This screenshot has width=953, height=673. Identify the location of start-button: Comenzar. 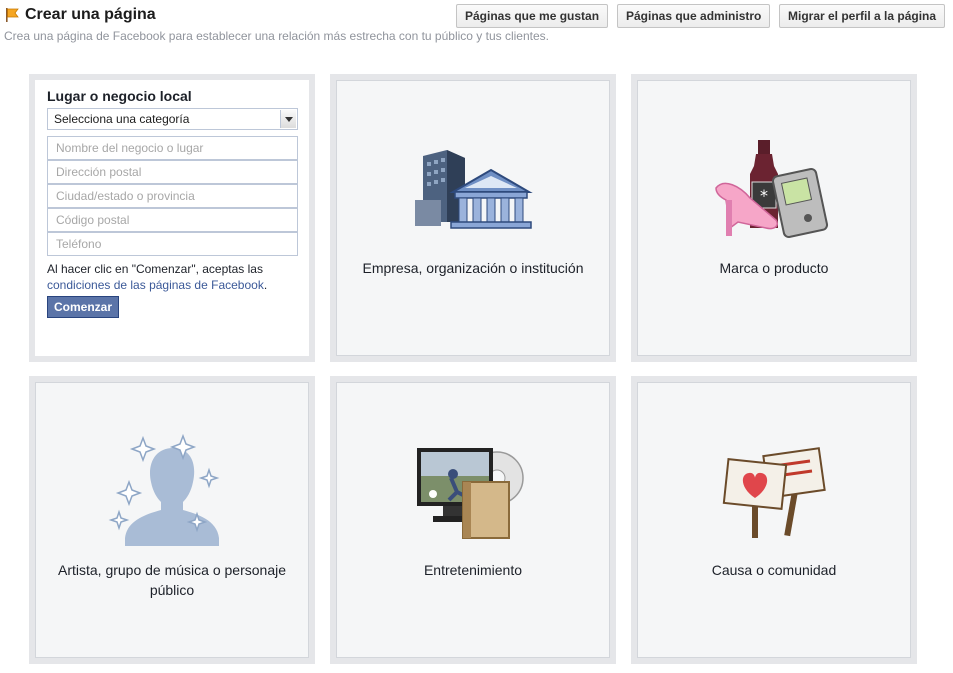
(83, 307).